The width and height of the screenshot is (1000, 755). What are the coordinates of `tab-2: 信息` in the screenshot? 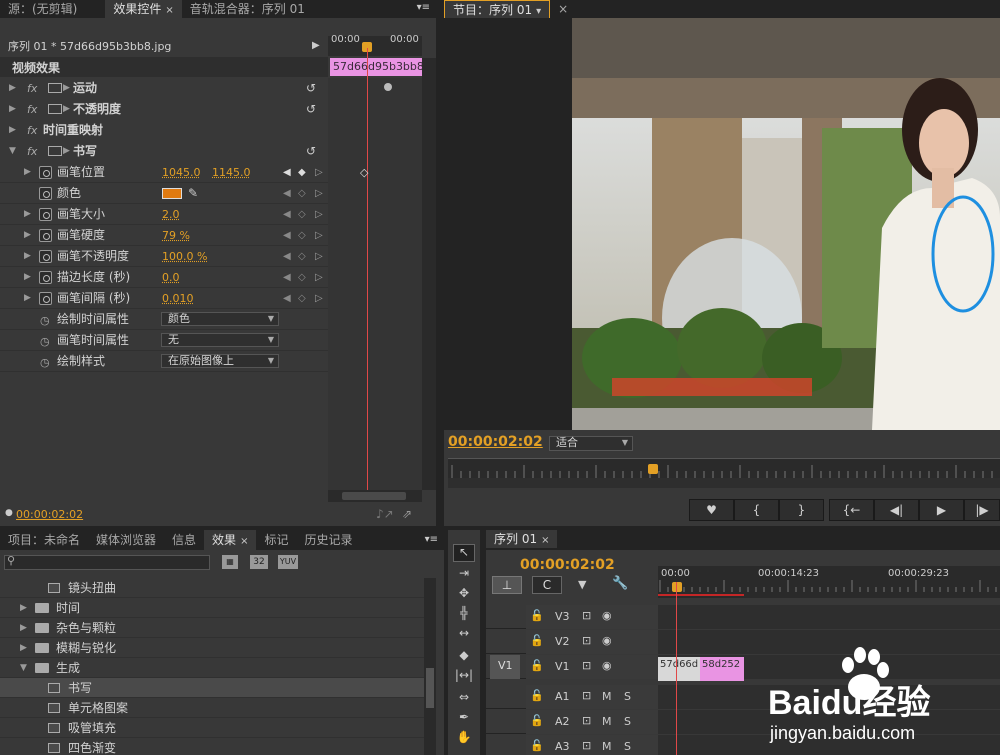 It's located at (184, 540).